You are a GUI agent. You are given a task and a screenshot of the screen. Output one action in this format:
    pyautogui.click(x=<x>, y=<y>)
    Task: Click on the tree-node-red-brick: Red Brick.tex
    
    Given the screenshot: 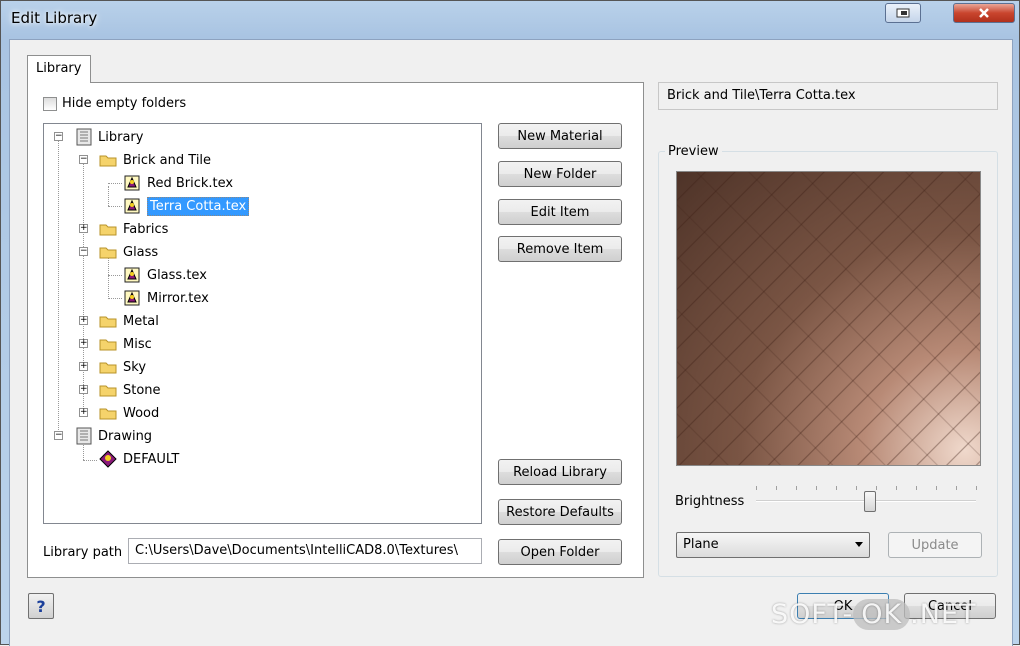 What is the action you would take?
    pyautogui.click(x=178, y=183)
    